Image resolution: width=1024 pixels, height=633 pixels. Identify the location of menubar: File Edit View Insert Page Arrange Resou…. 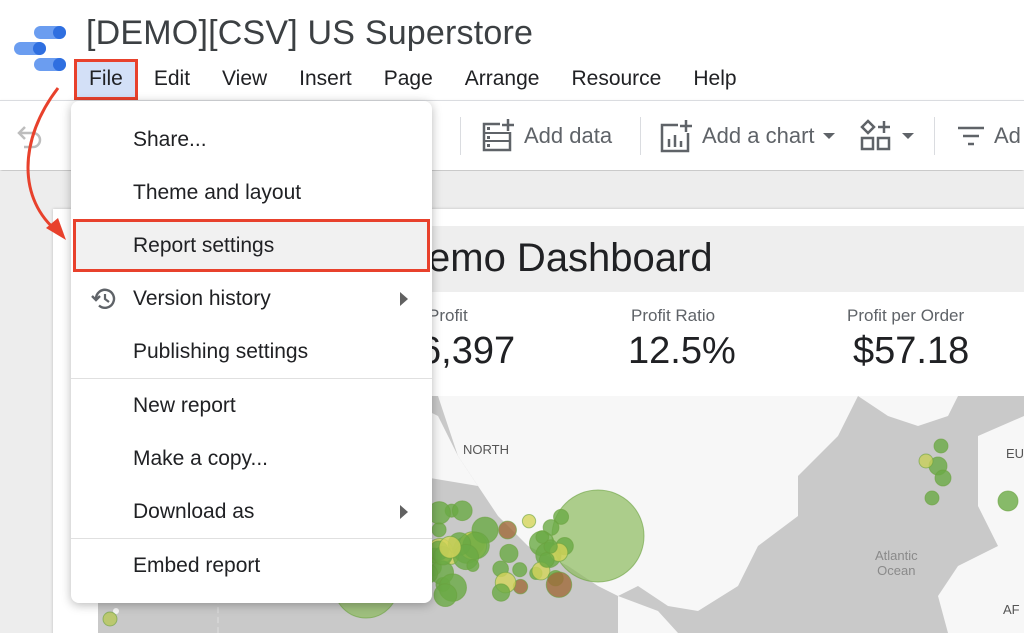
(413, 79).